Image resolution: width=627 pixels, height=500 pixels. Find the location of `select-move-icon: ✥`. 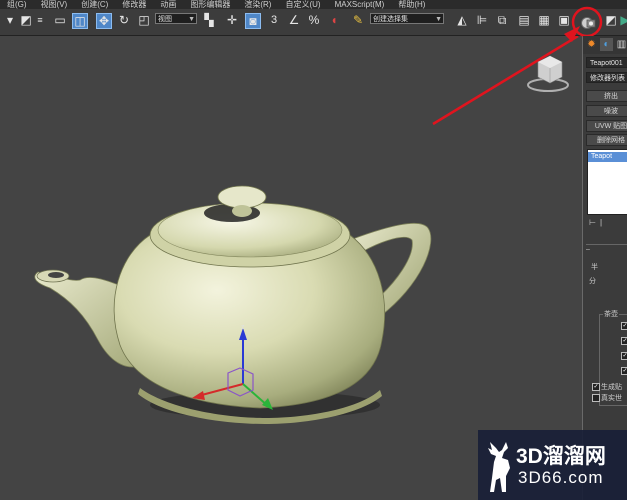

select-move-icon: ✥ is located at coordinates (104, 21).